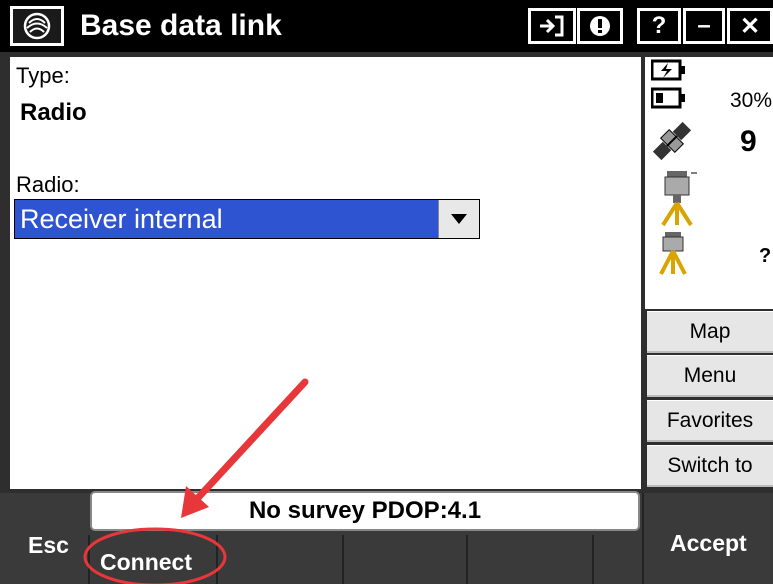 Image resolution: width=773 pixels, height=584 pixels. What do you see at coordinates (155, 555) in the screenshot?
I see `highlight-circle` at bounding box center [155, 555].